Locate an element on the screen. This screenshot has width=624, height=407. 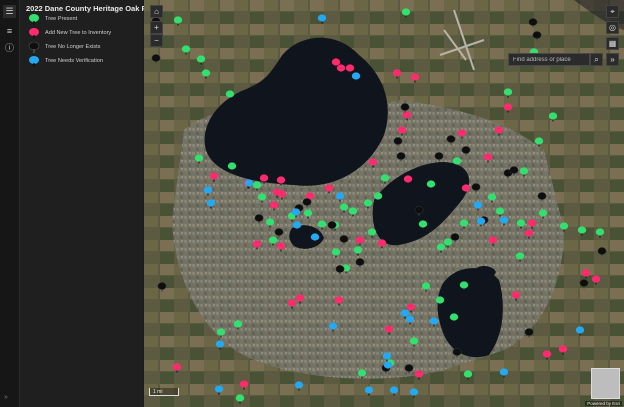
legend-label: Add New Tree to Inventory is located at coordinates (78, 33).